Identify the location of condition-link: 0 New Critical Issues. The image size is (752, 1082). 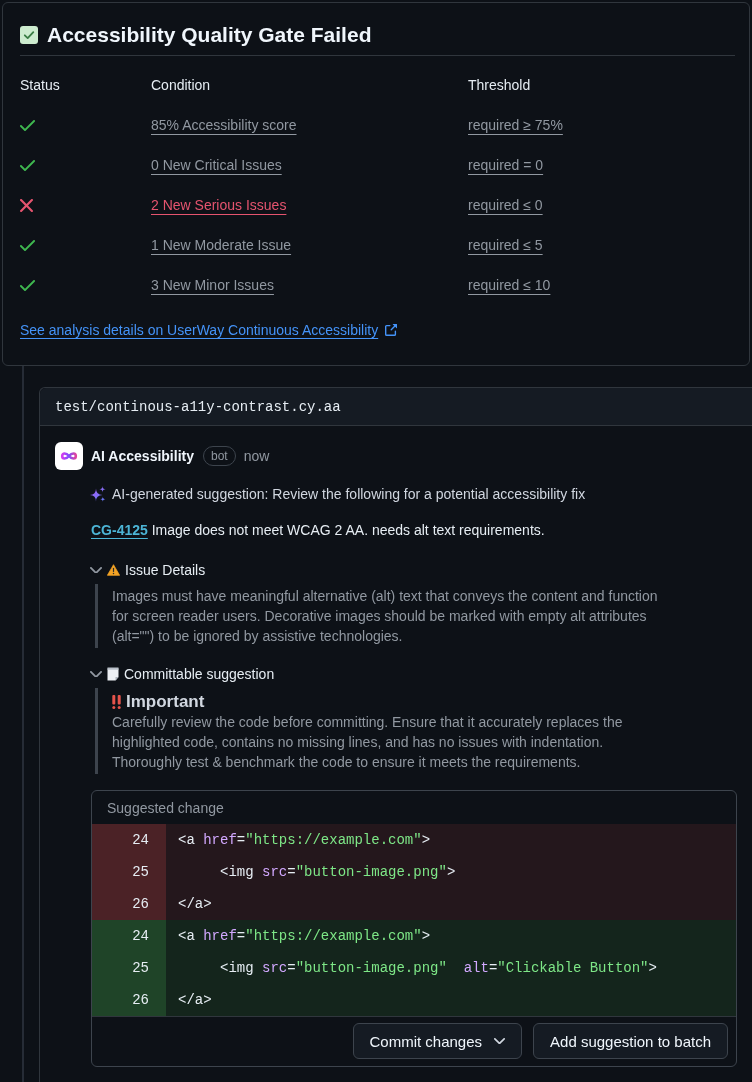
(216, 165).